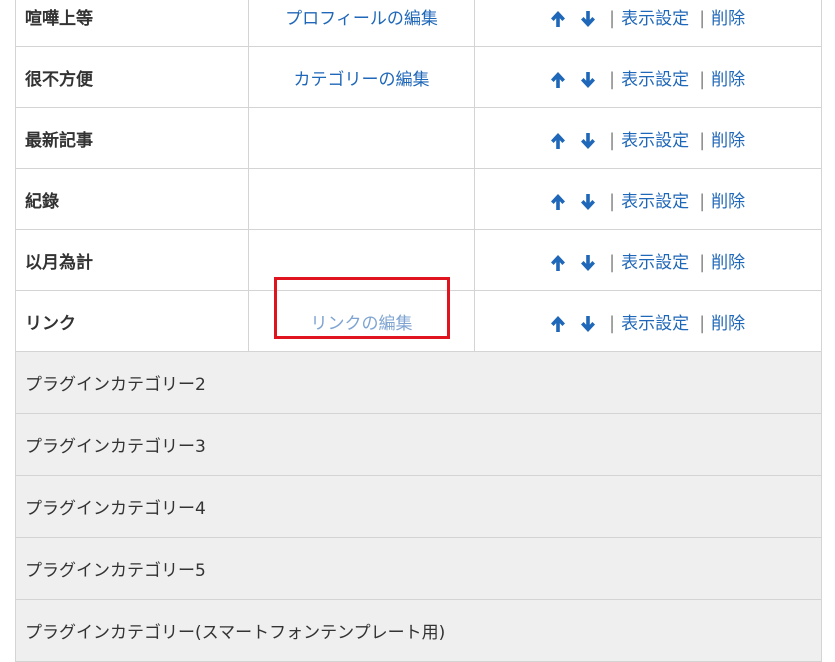 Image resolution: width=835 pixels, height=662 pixels. Describe the element at coordinates (132, 199) in the screenshot. I see `plugin-name: 紀錄` at that location.